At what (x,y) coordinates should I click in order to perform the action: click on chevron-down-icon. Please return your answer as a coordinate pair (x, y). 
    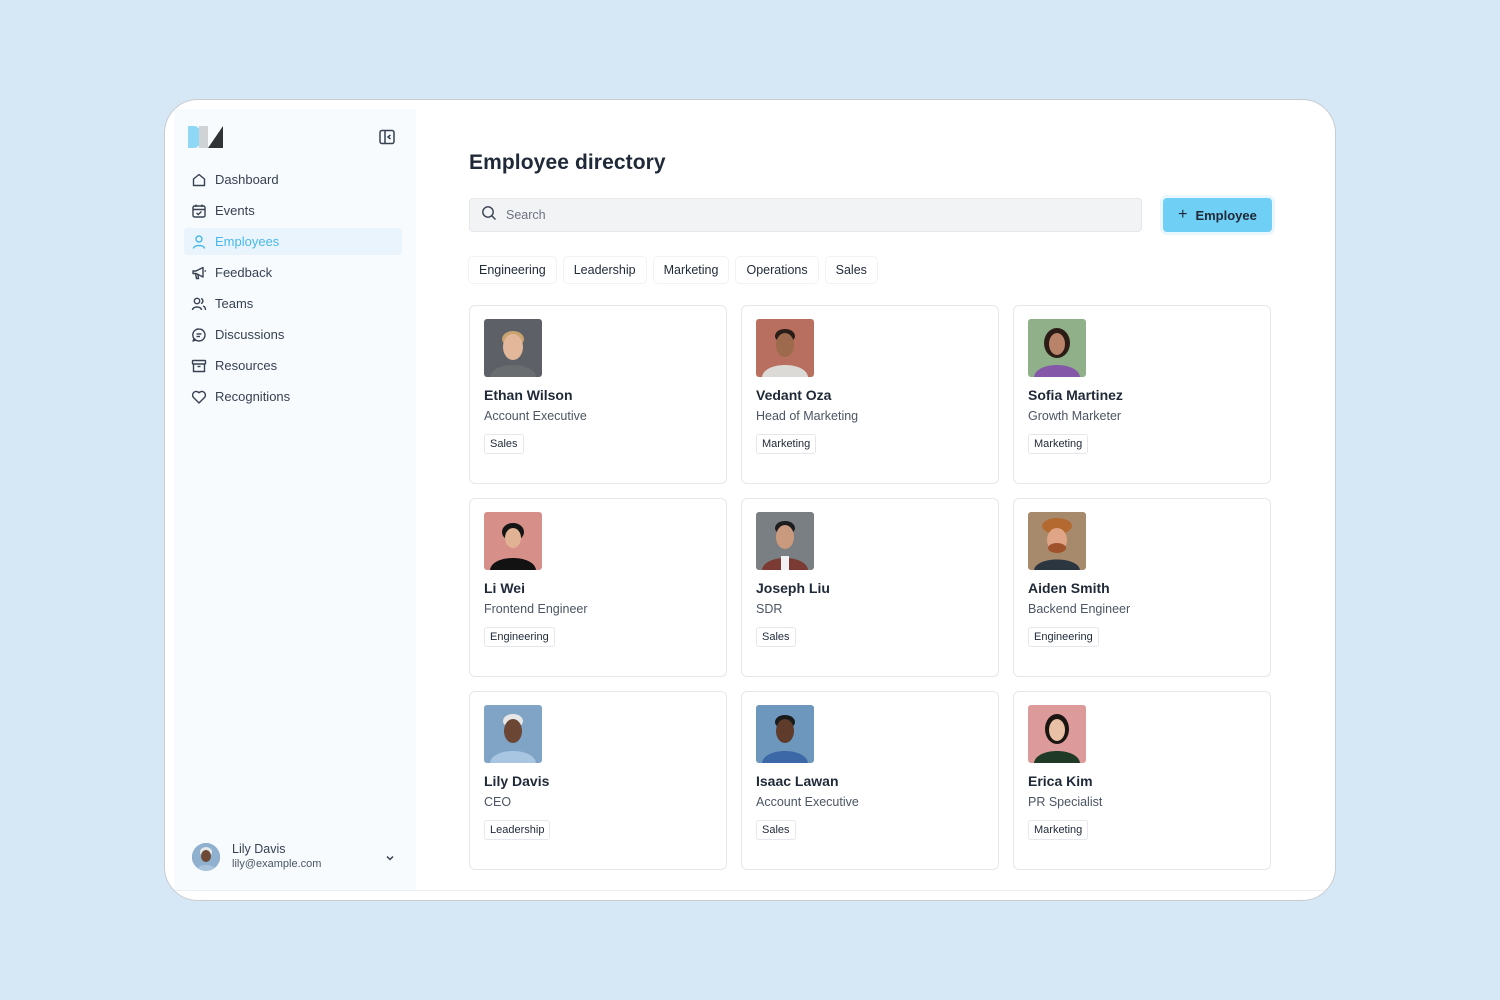
    Looking at the image, I should click on (390, 857).